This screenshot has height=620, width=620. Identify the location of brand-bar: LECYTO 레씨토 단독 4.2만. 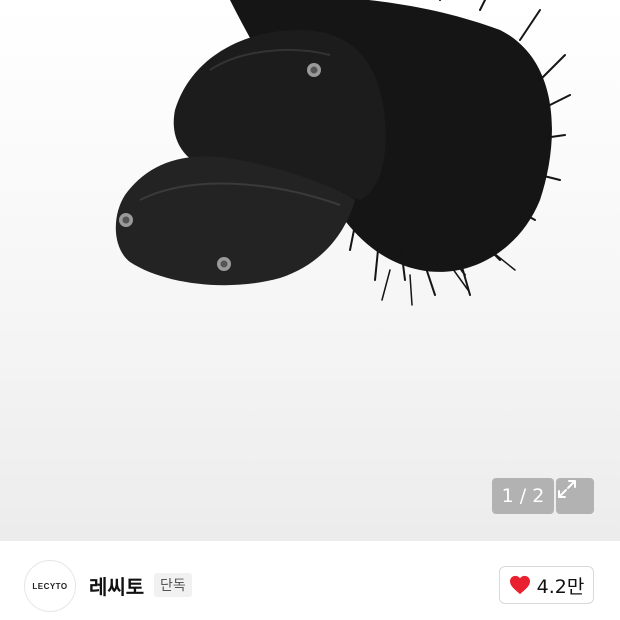
(310, 580).